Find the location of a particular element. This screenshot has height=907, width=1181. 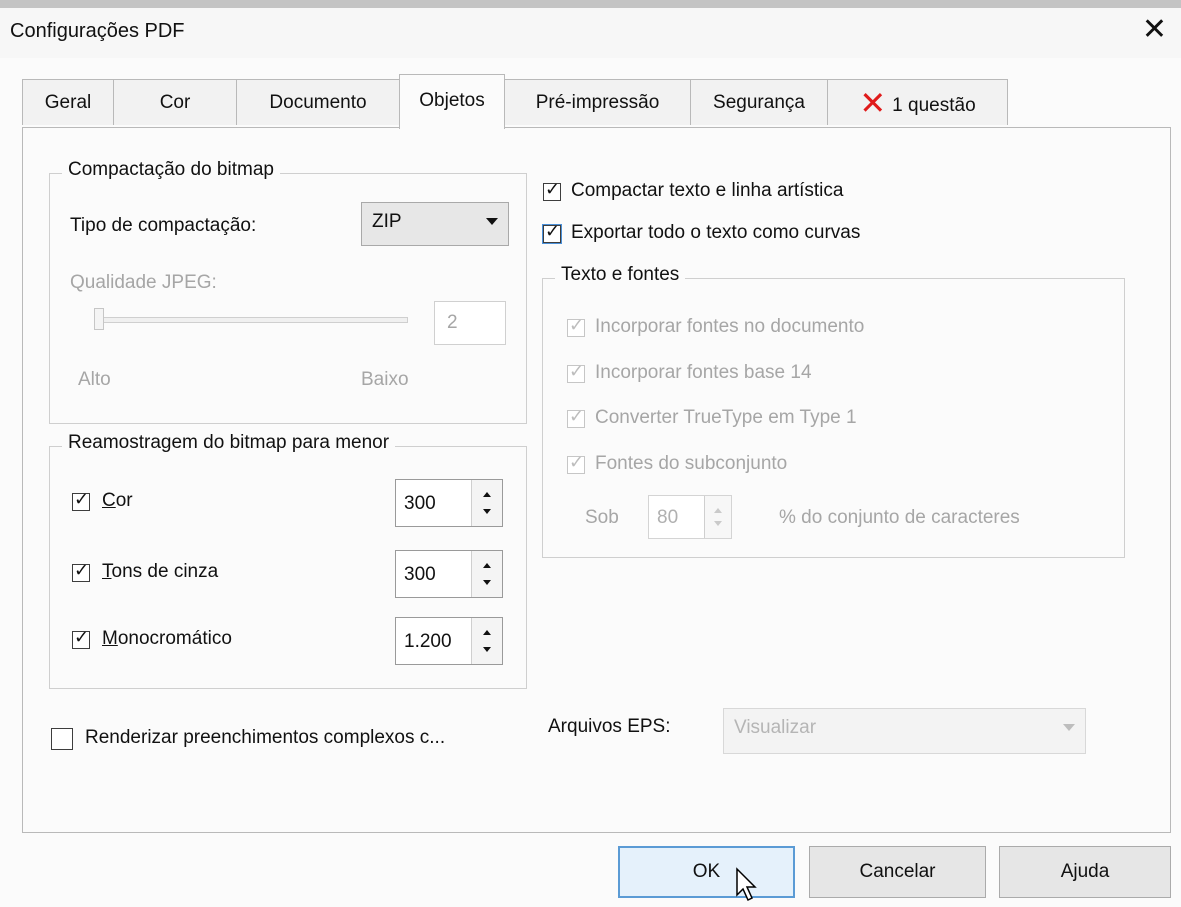

help-button: Ajuda is located at coordinates (1085, 872).